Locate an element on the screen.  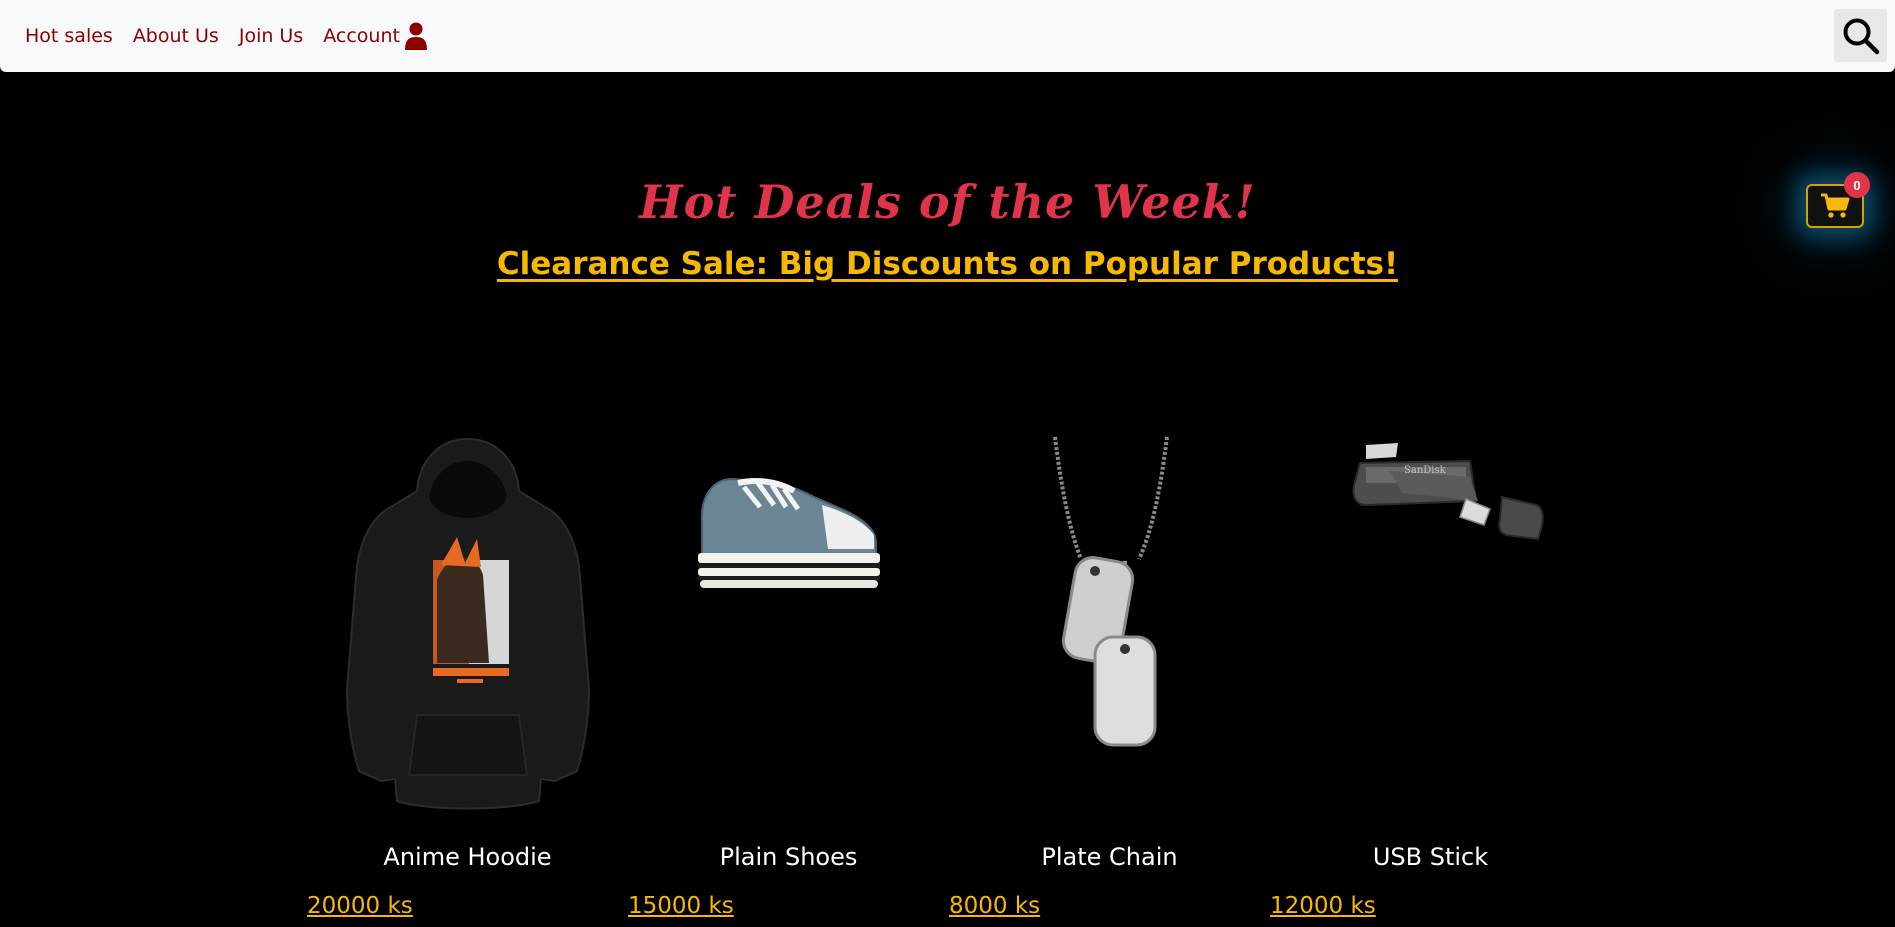
product-price-link: 12000 ks is located at coordinates (1323, 906).